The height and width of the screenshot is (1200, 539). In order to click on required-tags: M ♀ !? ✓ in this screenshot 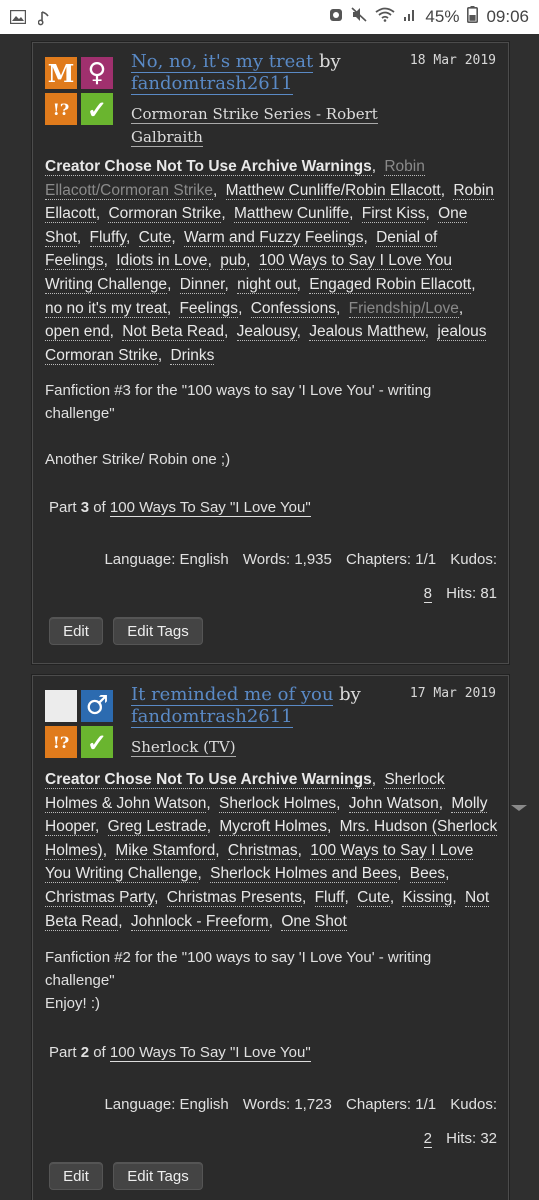, I will do `click(79, 91)`.